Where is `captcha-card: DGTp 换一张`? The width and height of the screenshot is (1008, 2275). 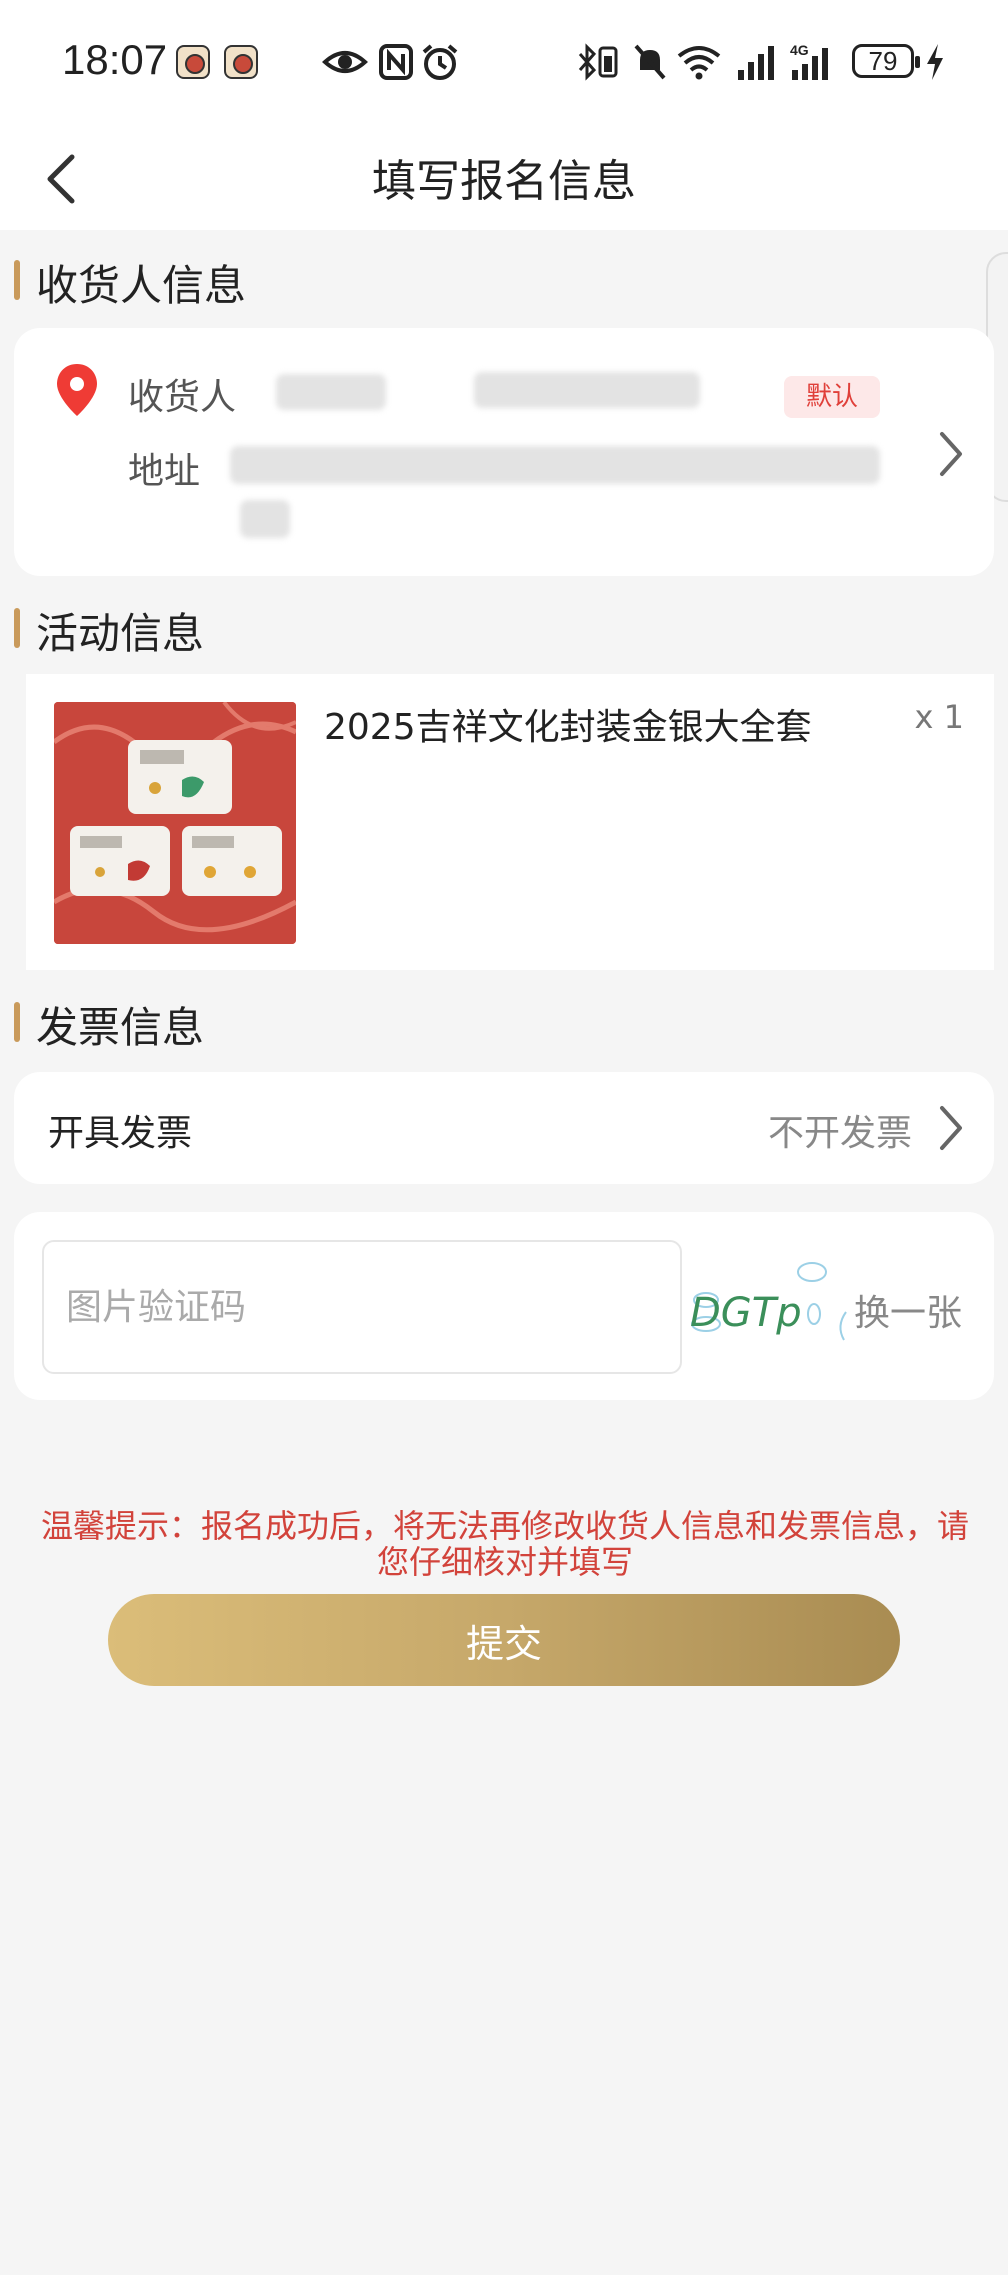 captcha-card: DGTp 换一张 is located at coordinates (504, 1306).